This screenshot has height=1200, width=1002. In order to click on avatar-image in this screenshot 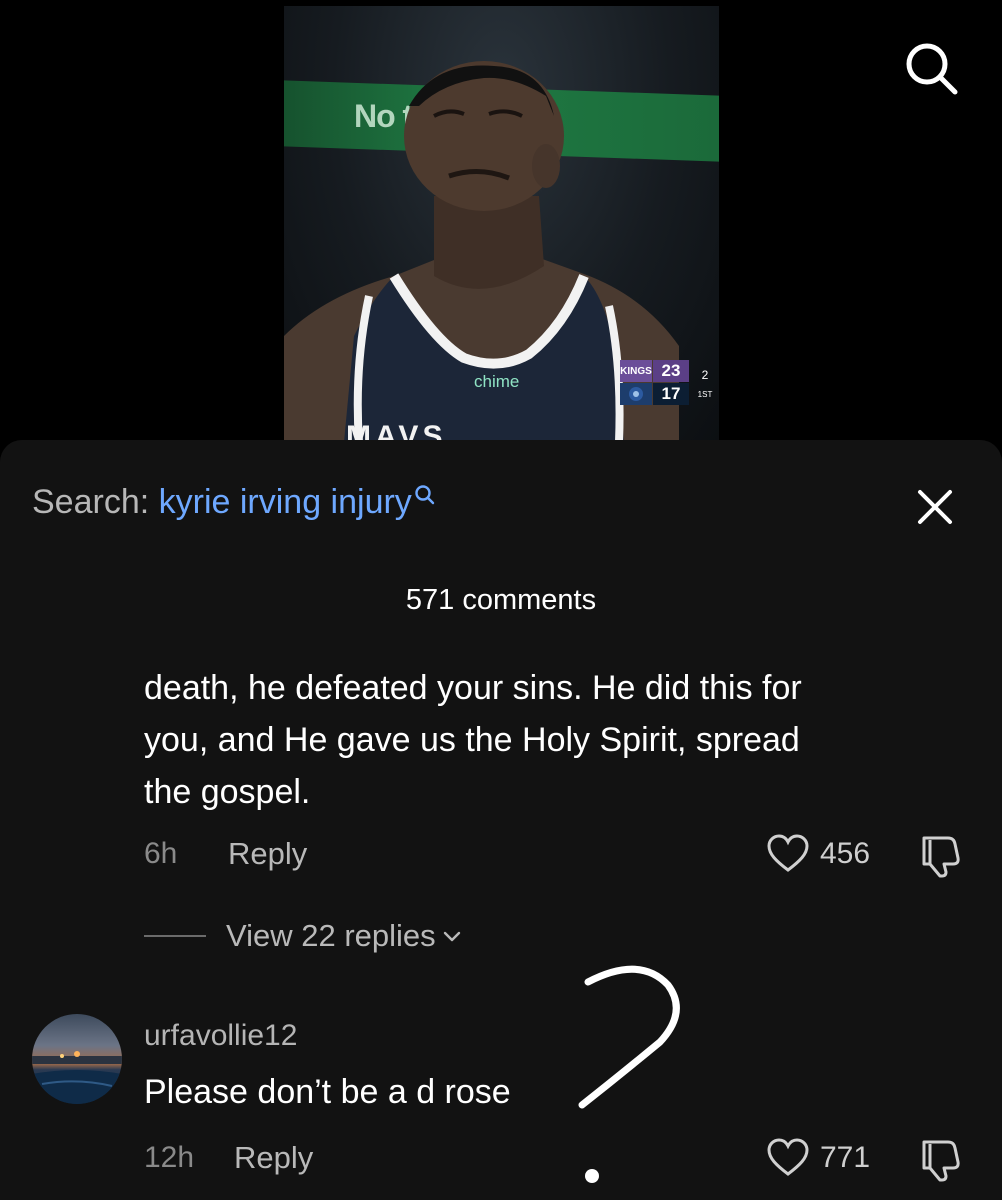, I will do `click(77, 1077)`.